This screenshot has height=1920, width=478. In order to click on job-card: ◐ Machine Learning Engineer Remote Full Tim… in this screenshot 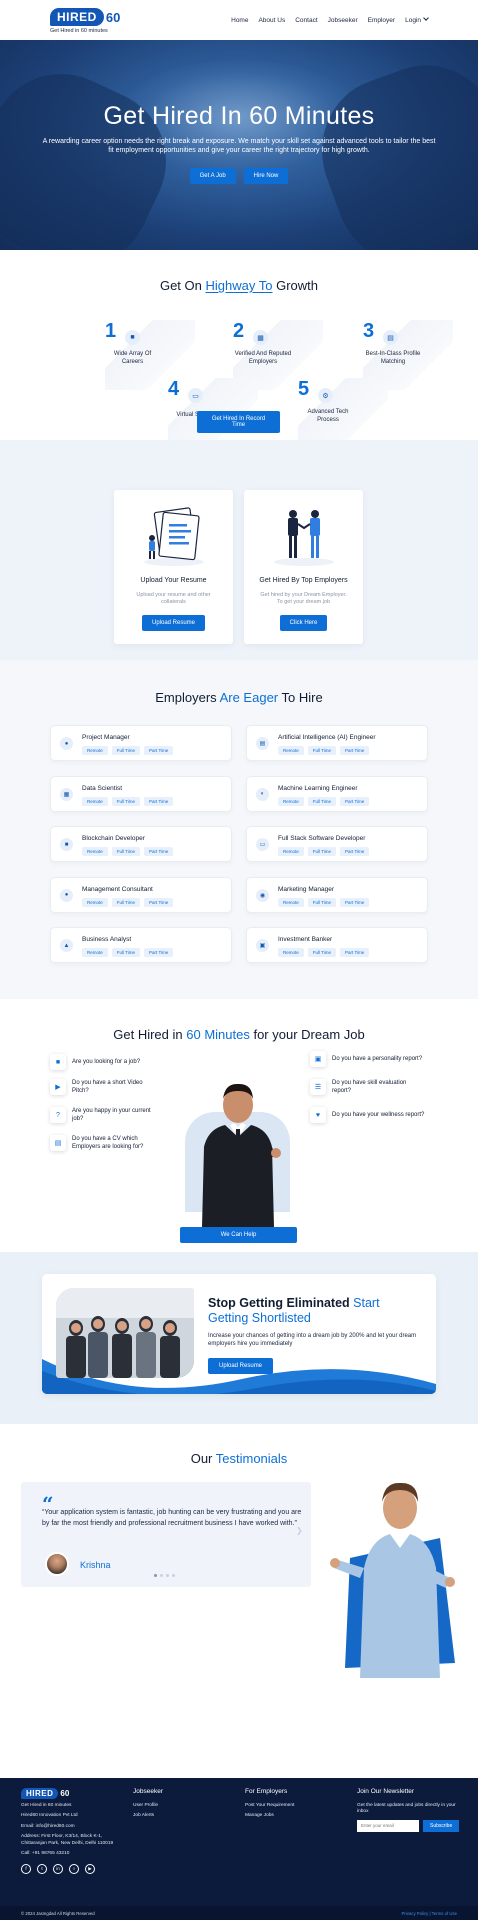, I will do `click(337, 793)`.